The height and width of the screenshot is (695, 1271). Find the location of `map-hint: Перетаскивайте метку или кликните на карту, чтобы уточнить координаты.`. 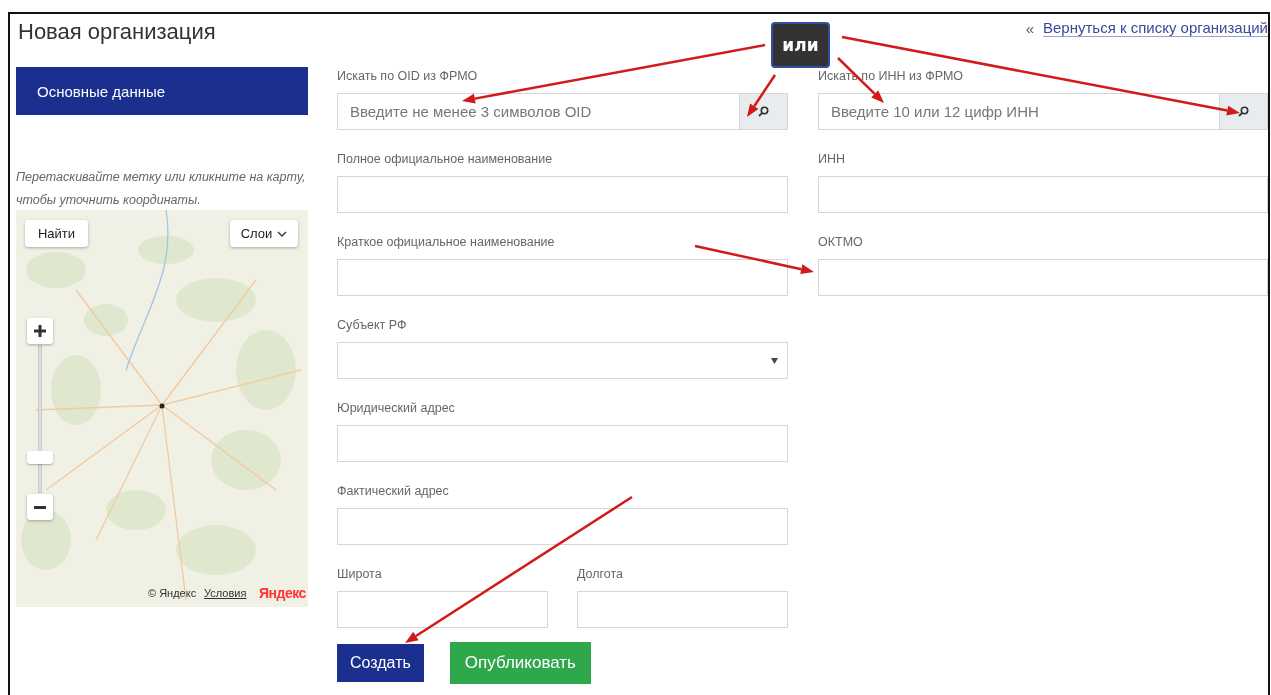

map-hint: Перетаскивайте метку или кликните на карту, чтобы уточнить координаты. is located at coordinates (161, 189).